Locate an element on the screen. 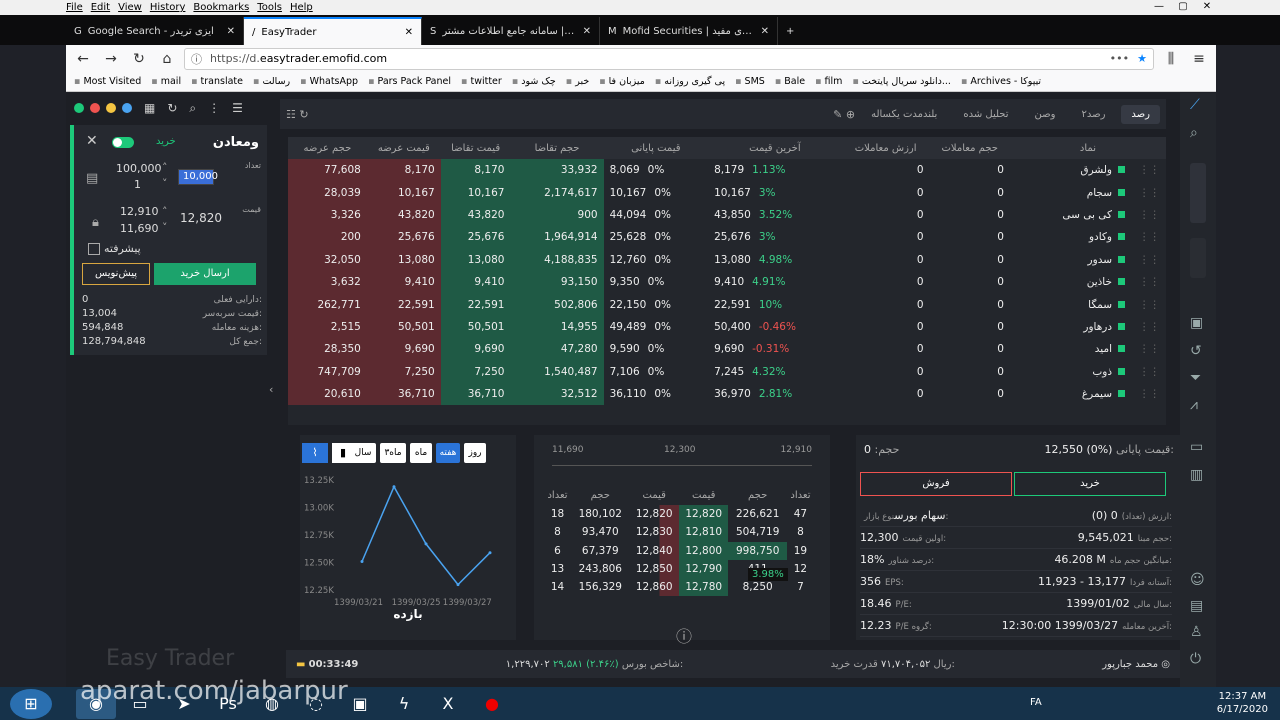 The height and width of the screenshot is (720, 1280). edit-icon: ✎ ⊕ is located at coordinates (844, 114).